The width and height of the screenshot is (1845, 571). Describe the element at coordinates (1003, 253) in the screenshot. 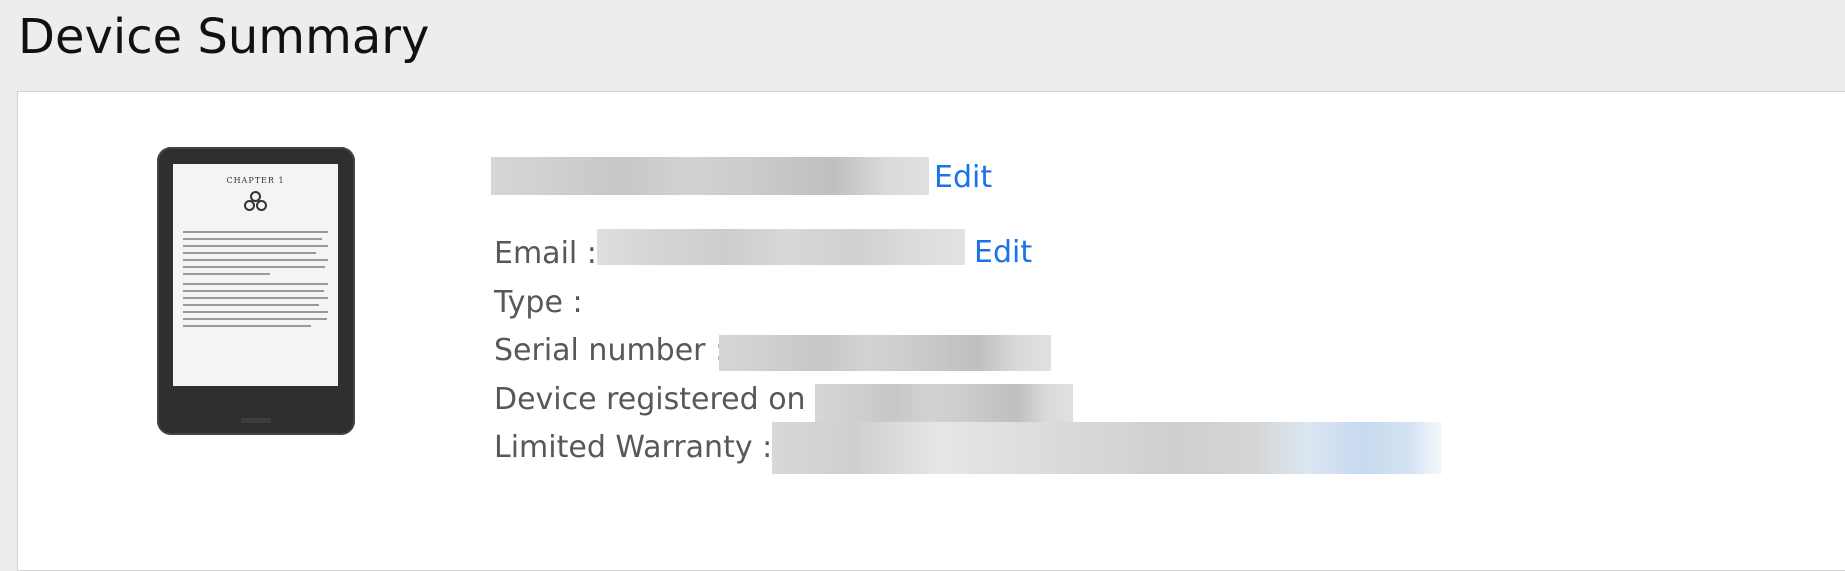

I see `edit-email-link: Edit` at that location.